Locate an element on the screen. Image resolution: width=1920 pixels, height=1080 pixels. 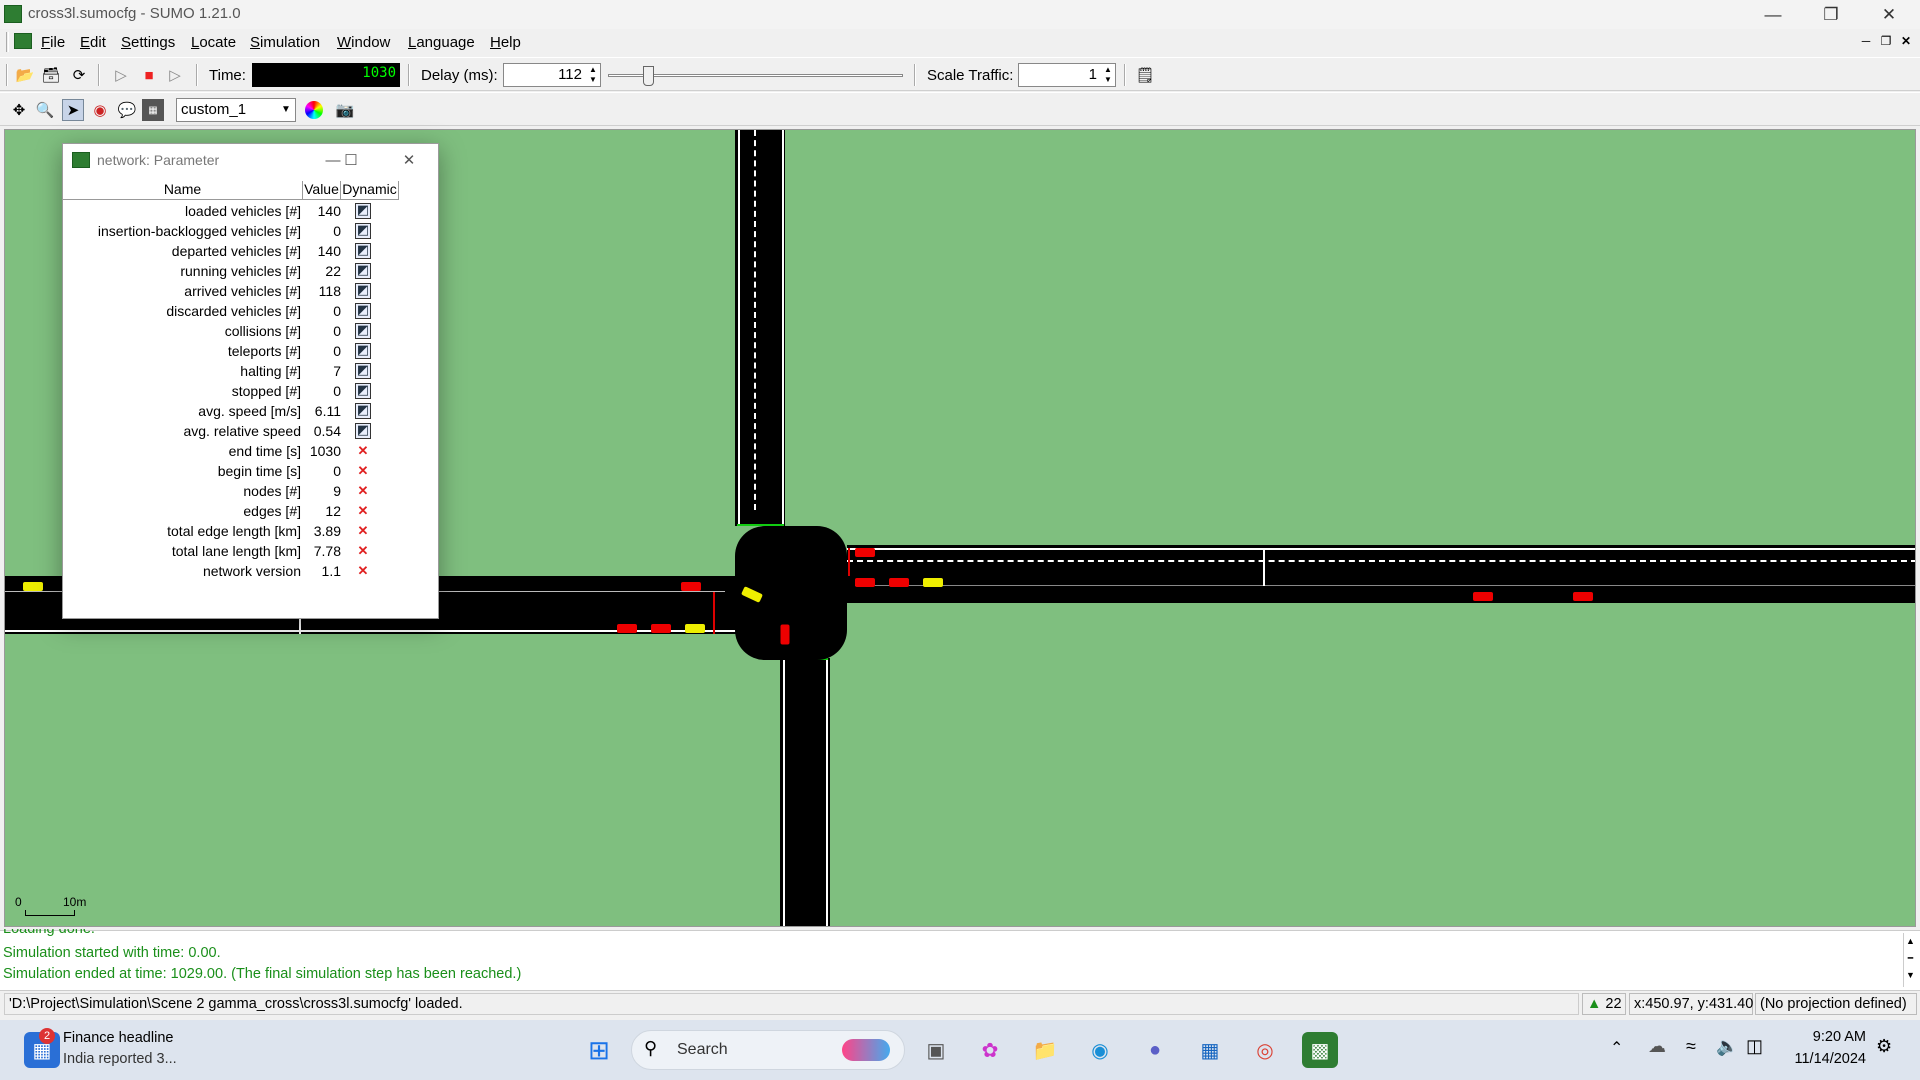
open-folder-icon: 📂 is located at coordinates (25, 75).